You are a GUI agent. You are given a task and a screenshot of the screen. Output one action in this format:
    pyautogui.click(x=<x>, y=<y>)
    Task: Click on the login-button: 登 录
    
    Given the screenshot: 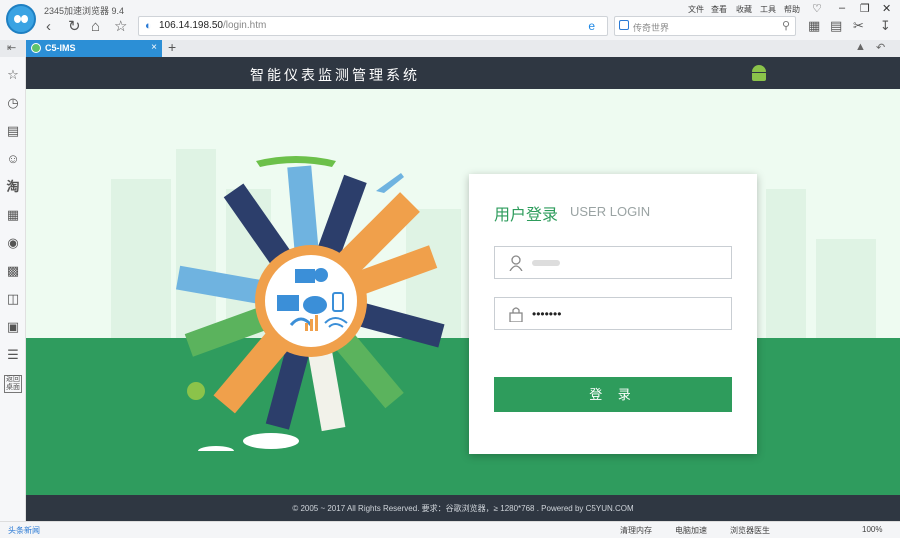 What is the action you would take?
    pyautogui.click(x=613, y=394)
    